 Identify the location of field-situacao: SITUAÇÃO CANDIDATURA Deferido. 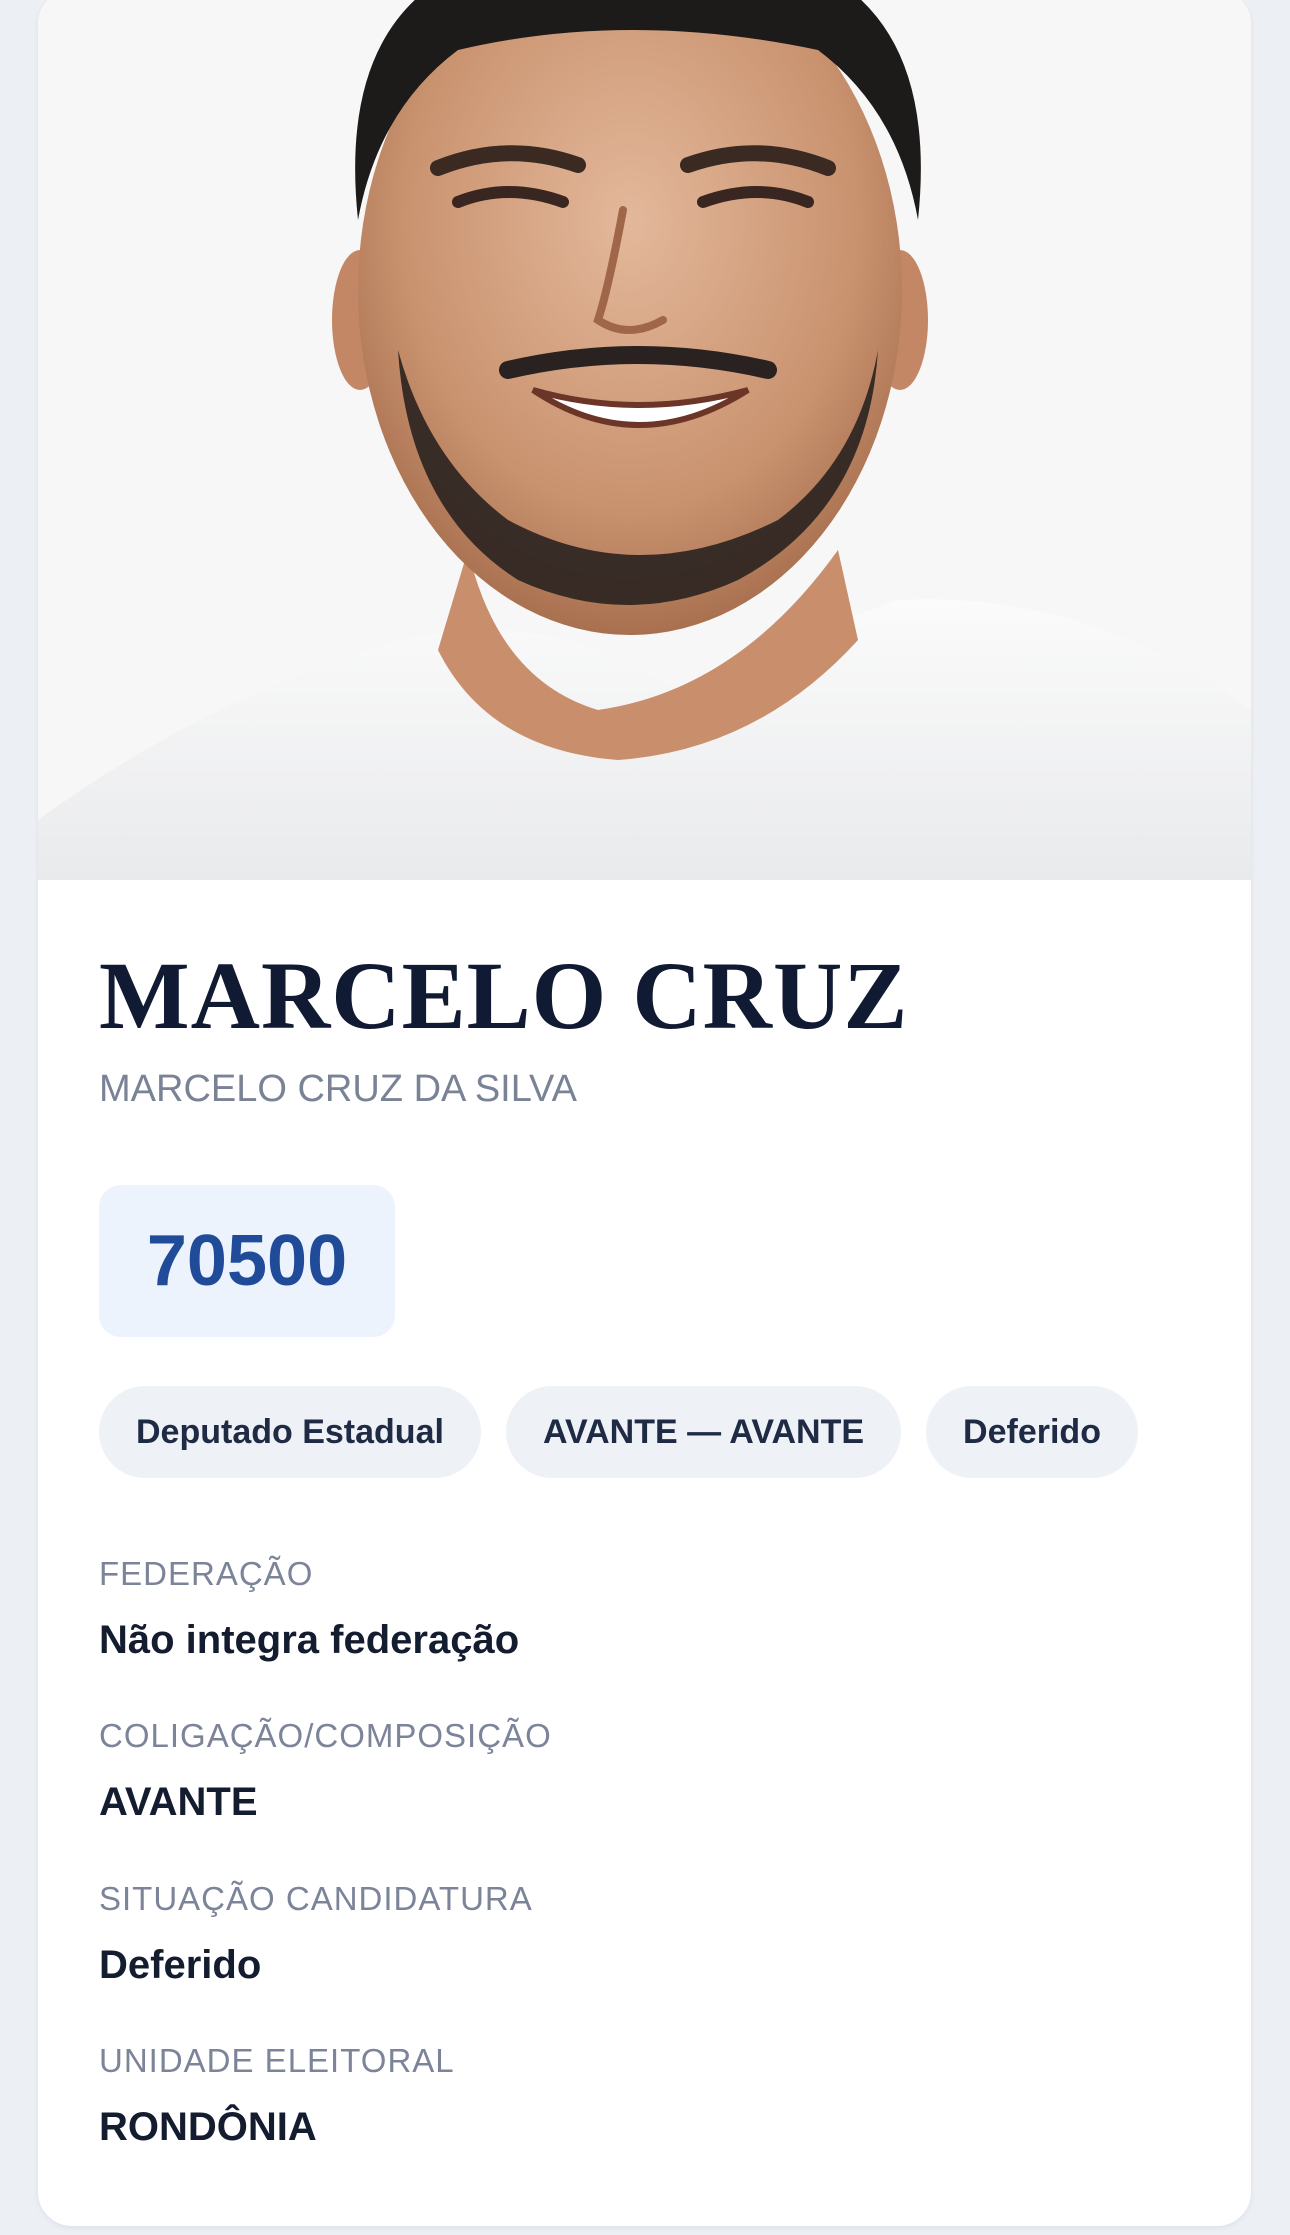
(316, 1933).